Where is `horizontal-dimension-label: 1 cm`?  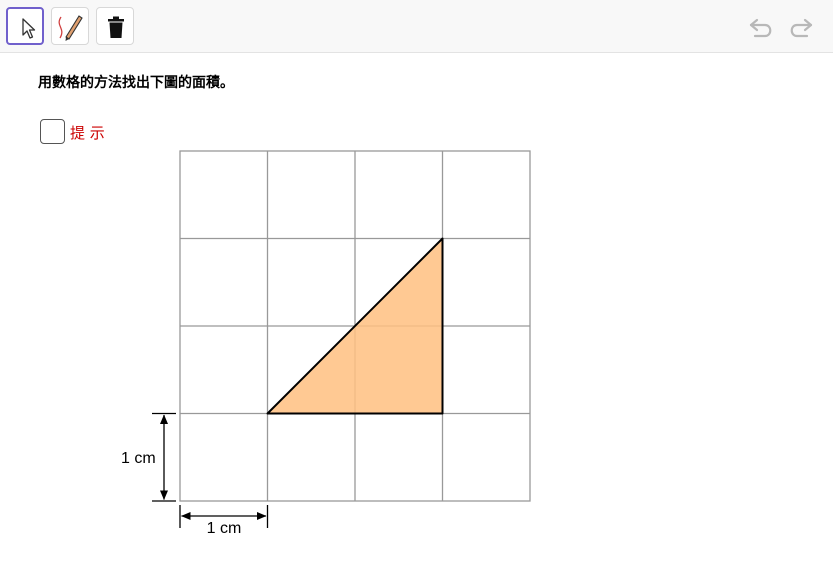
horizontal-dimension-label: 1 cm is located at coordinates (224, 528).